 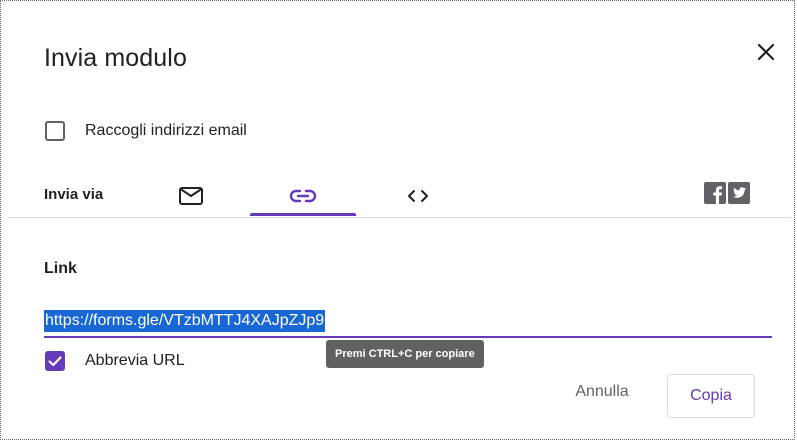 I want to click on cancel-button: Annulla, so click(x=602, y=392).